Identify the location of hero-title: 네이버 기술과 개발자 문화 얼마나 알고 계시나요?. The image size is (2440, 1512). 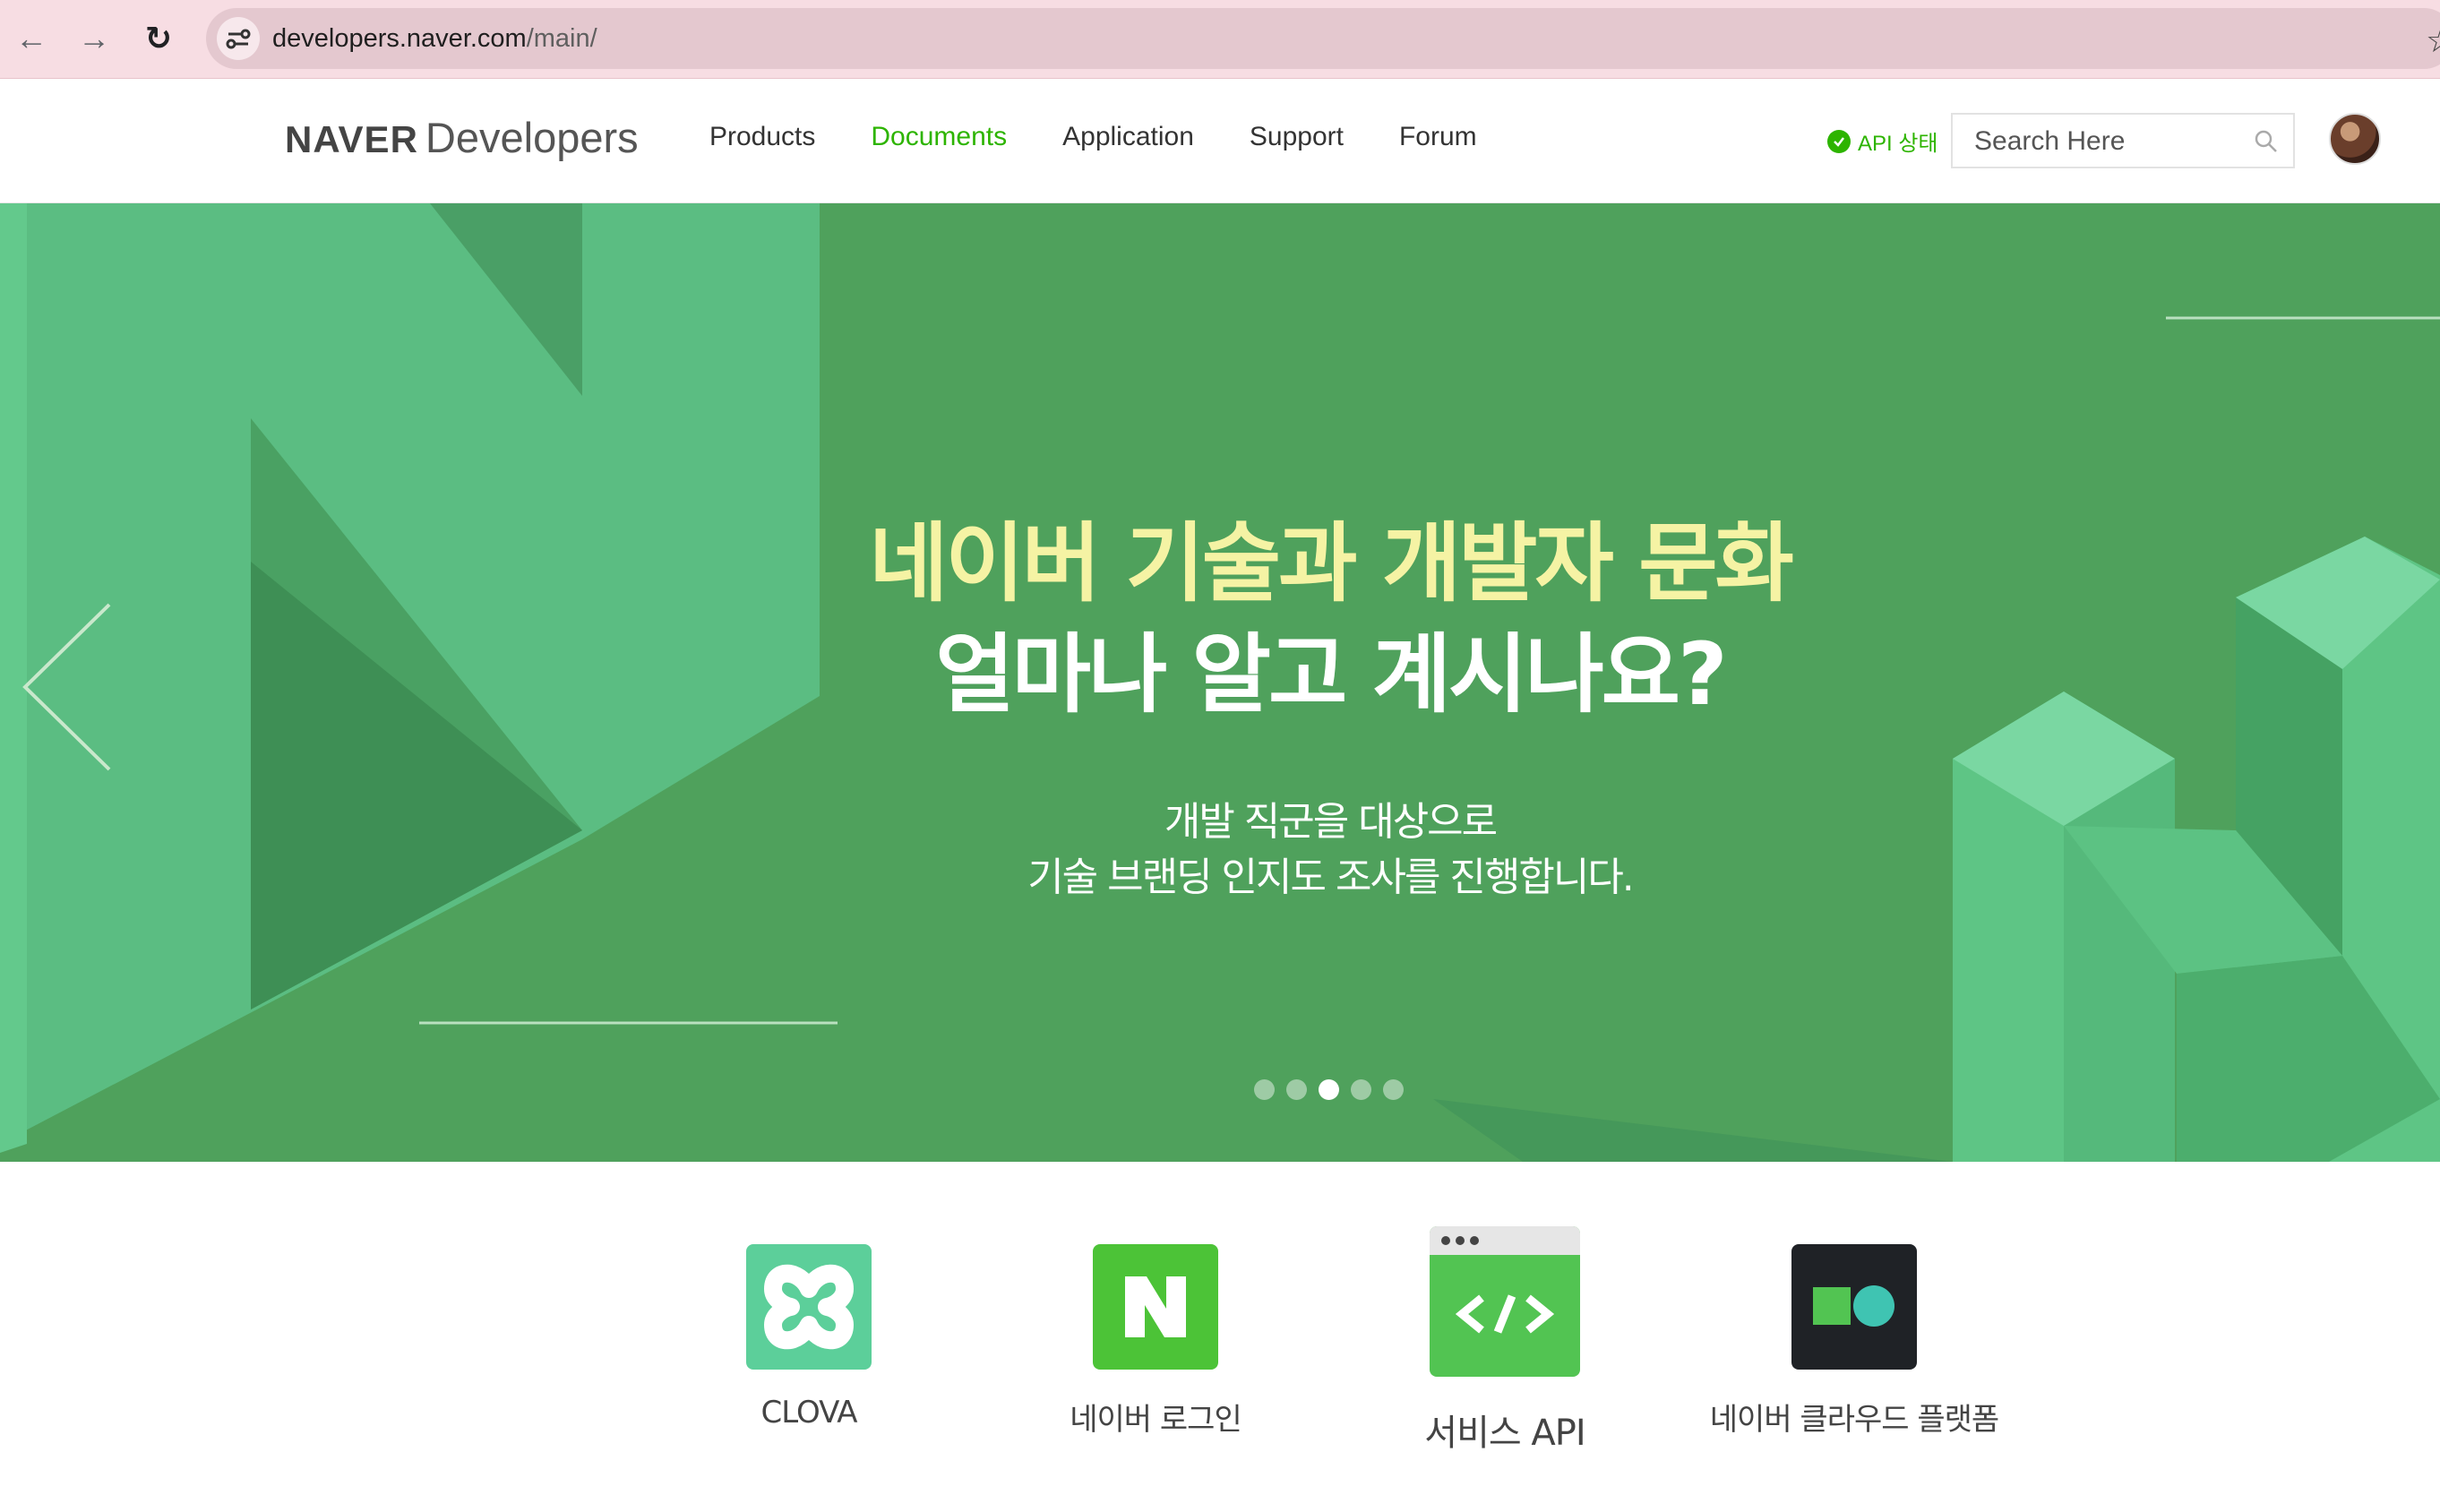
(1220, 619).